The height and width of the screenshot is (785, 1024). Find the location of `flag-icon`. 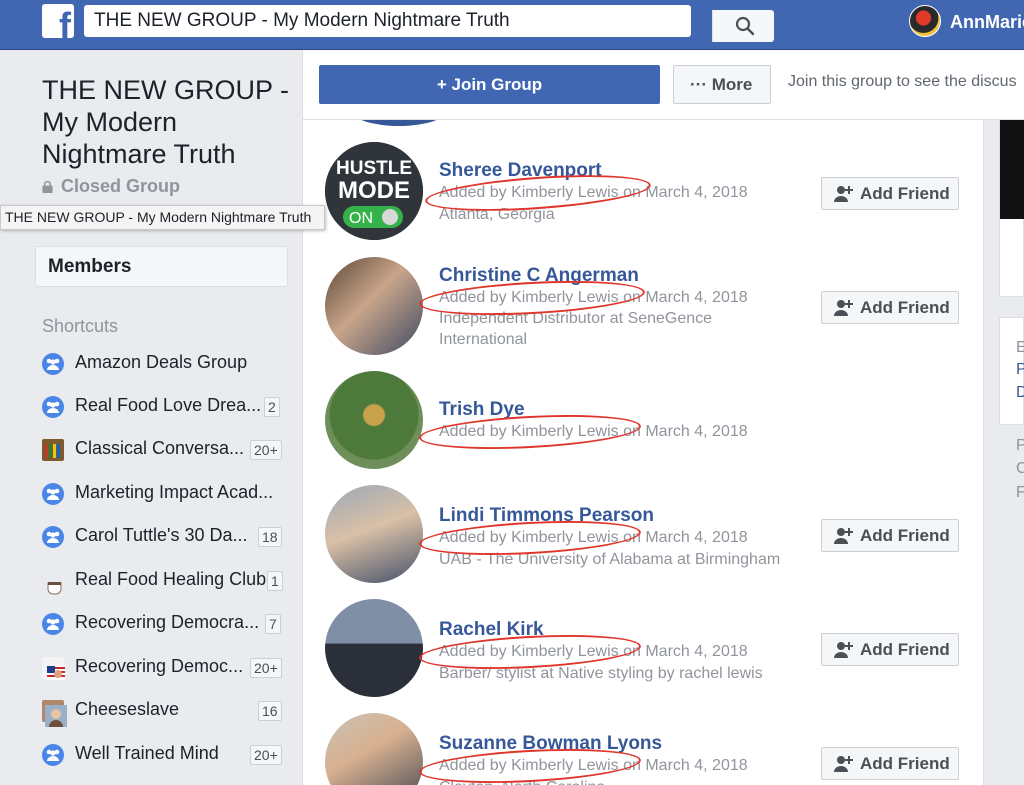

flag-icon is located at coordinates (53, 668).